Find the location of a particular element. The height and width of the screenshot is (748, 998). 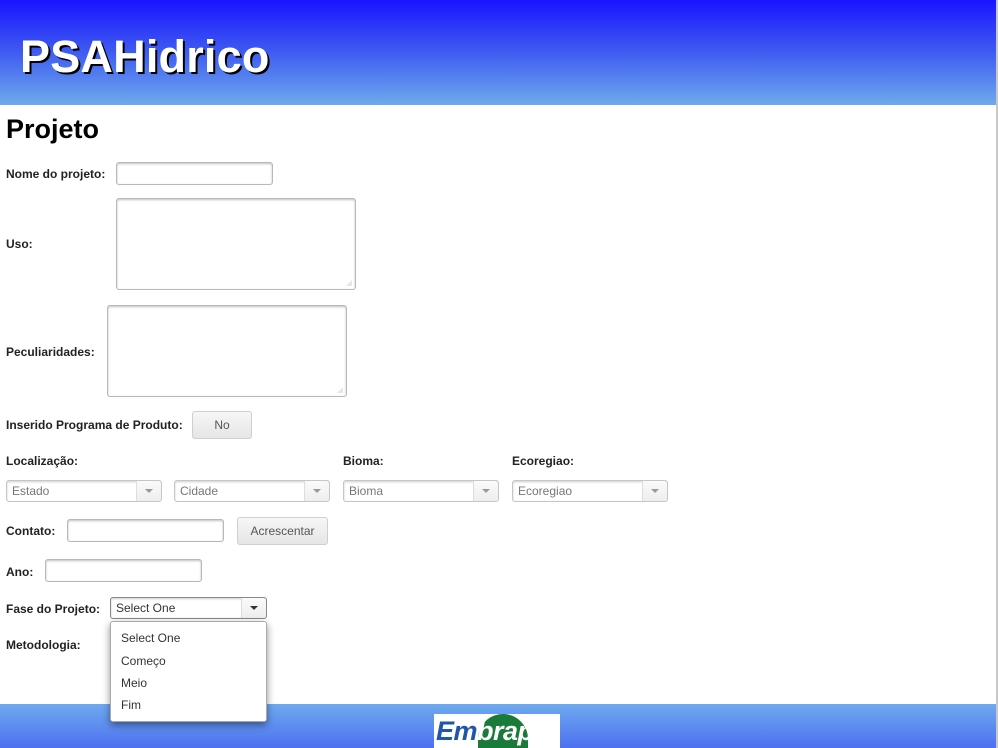

page-title: Projeto is located at coordinates (53, 129).